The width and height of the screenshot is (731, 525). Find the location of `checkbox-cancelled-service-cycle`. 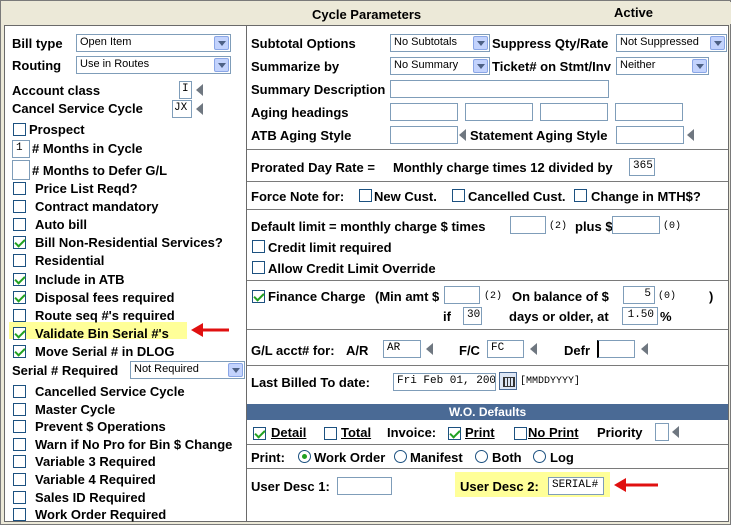

checkbox-cancelled-service-cycle is located at coordinates (19, 391).